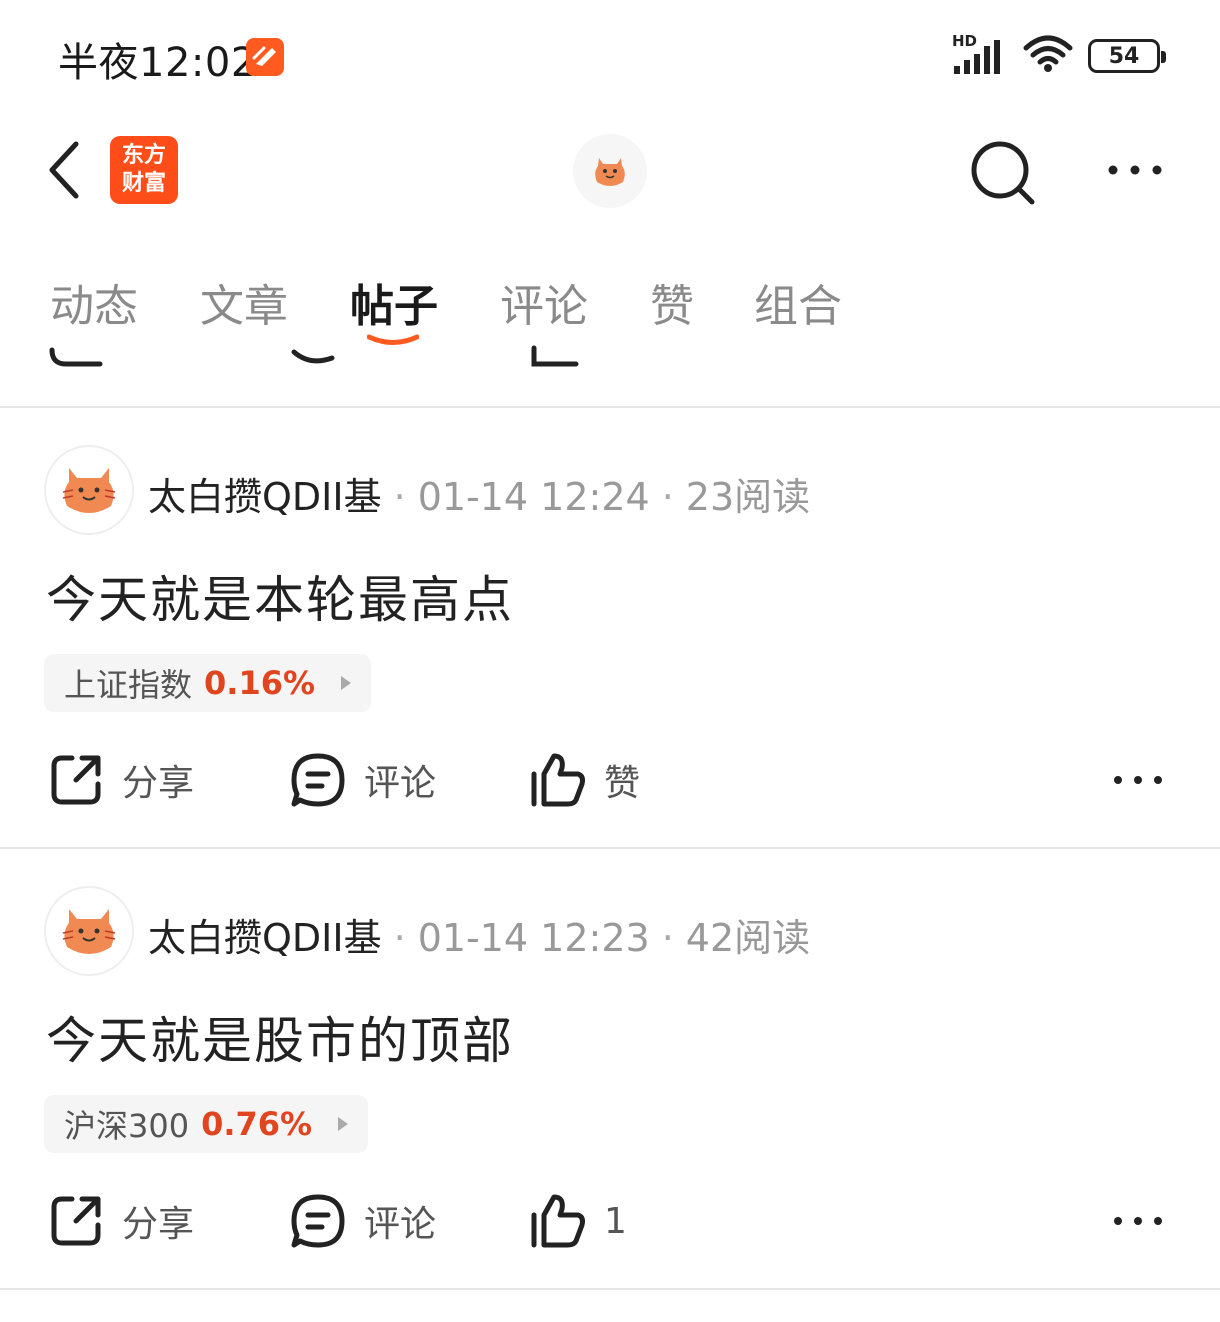  I want to click on post-meta: 太白攒QDII基 · 01-14 12:24 · 23阅读, so click(479, 493).